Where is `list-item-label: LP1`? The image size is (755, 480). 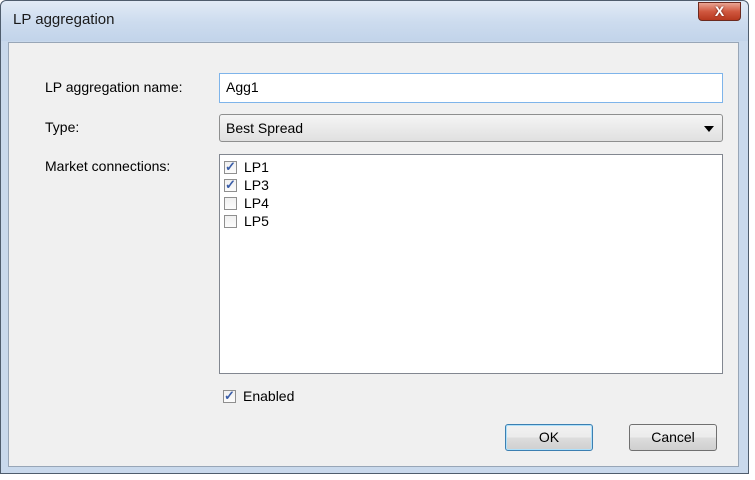
list-item-label: LP1 is located at coordinates (256, 167).